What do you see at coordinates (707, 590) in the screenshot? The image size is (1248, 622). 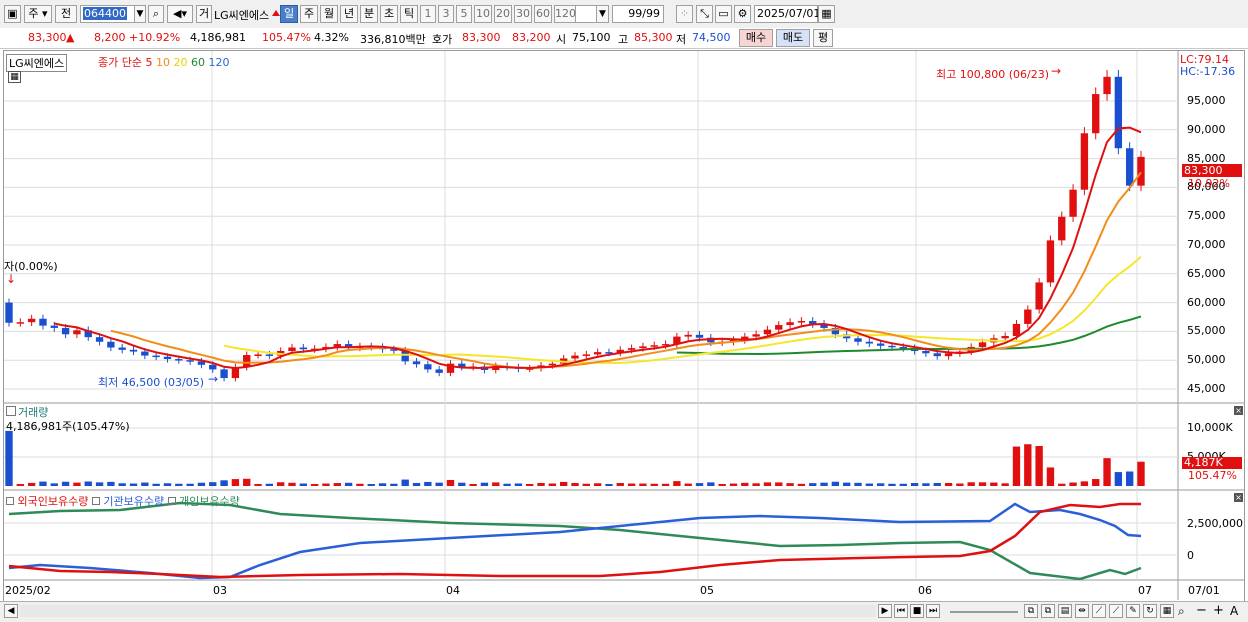 I see `x-label: 05` at bounding box center [707, 590].